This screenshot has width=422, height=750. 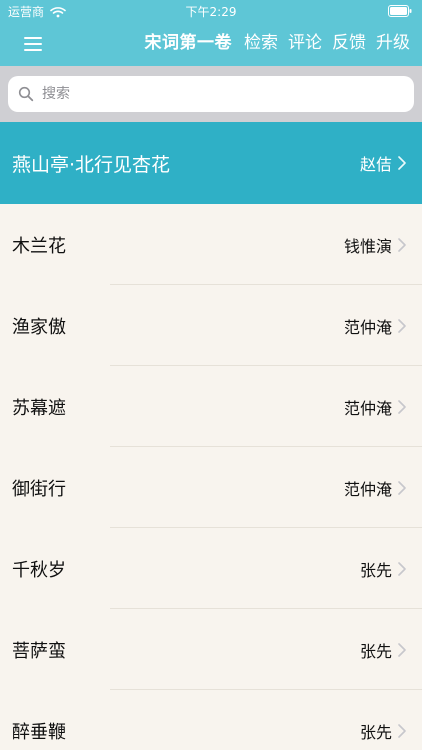 What do you see at coordinates (211, 487) in the screenshot?
I see `list-item: 御街行 范仲淹` at bounding box center [211, 487].